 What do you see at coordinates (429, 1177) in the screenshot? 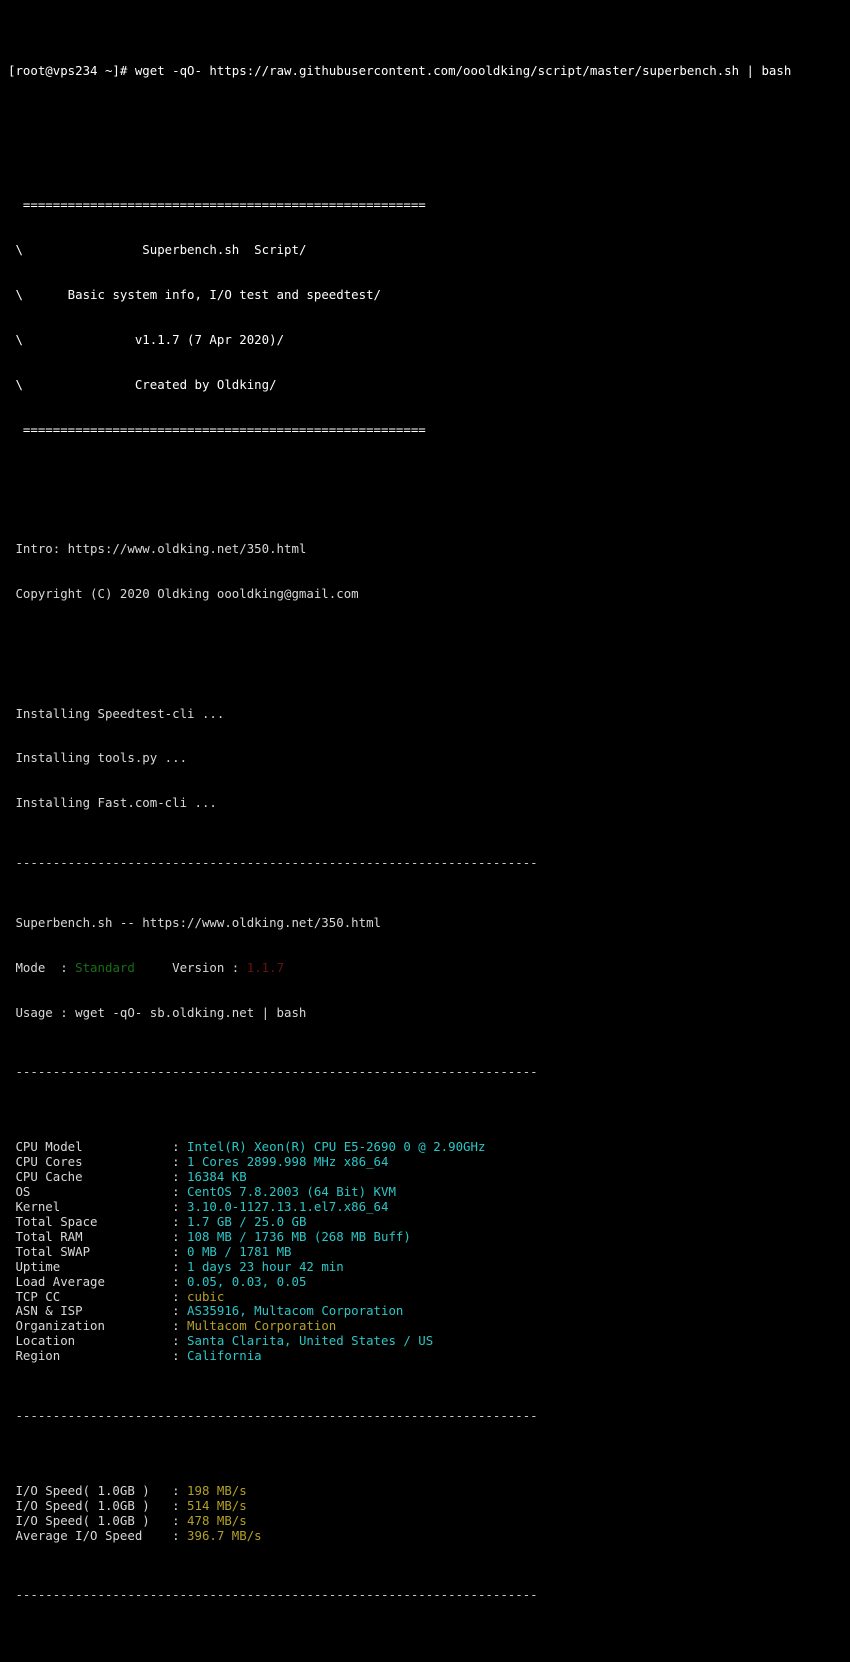
I see `system-info-row: CPU Cache : 16384 KB` at bounding box center [429, 1177].